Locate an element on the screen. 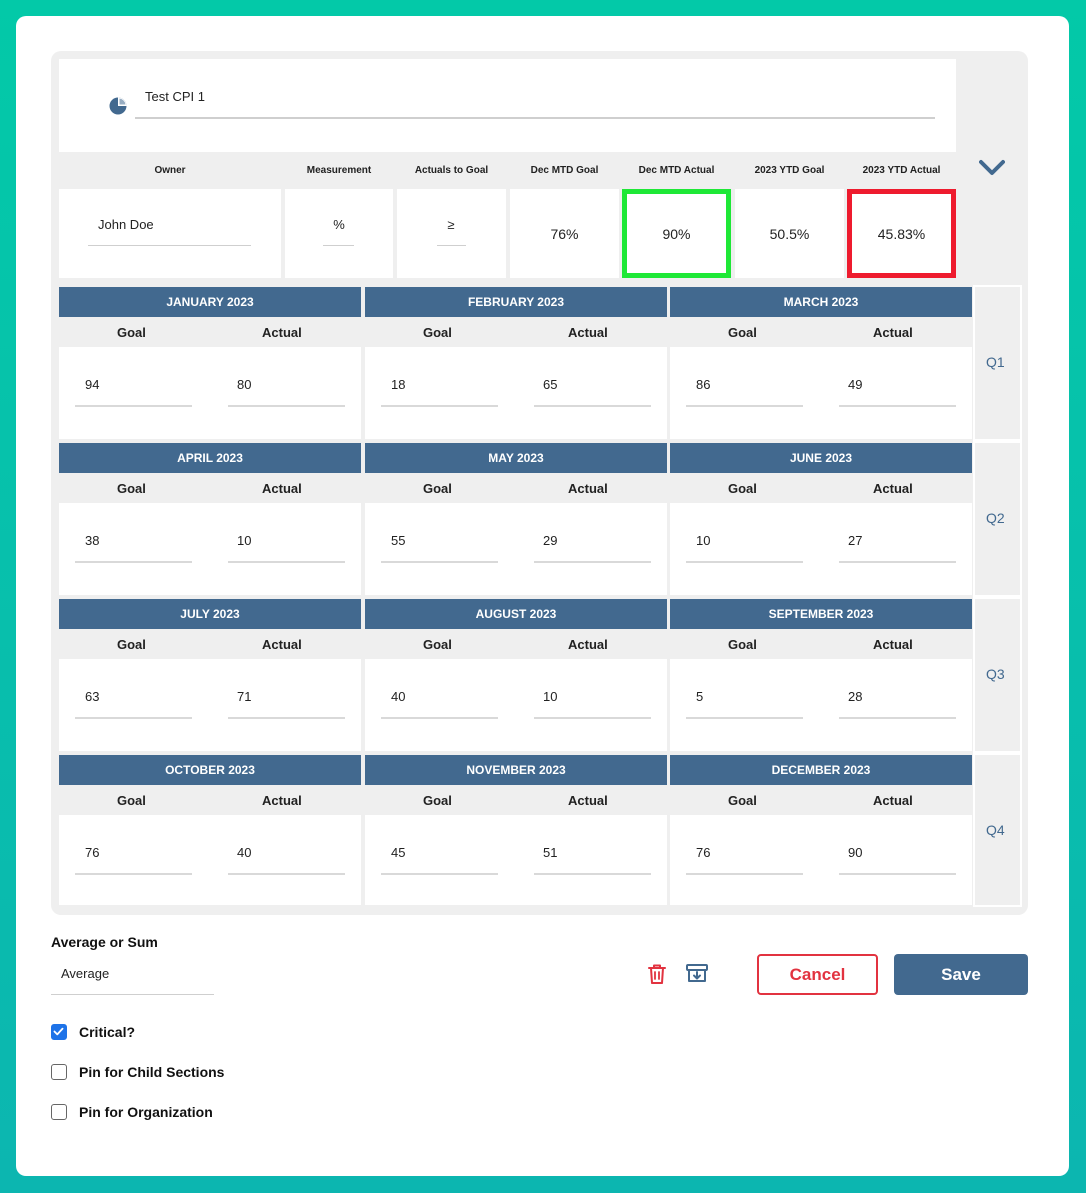  header-dec-mtd-goal: Dec MTD Goal is located at coordinates (564, 170).